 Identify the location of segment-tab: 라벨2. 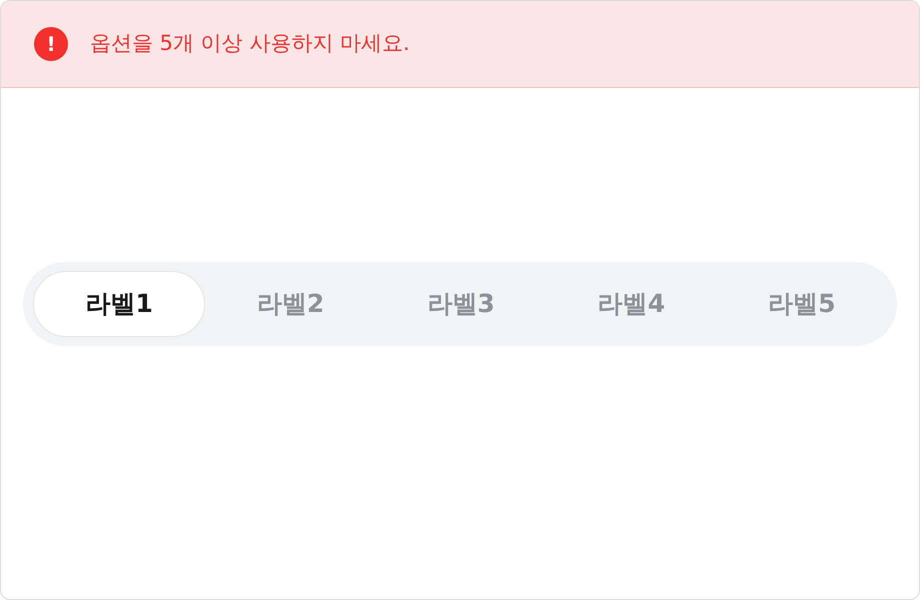
(290, 303).